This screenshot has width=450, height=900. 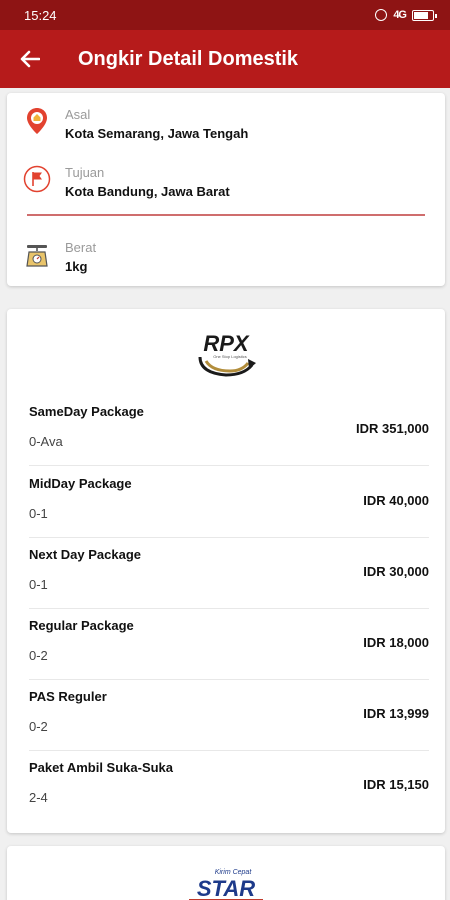 I want to click on destination-row: Tujuan Kota Bandung, Jawa Barat, so click(x=126, y=182).